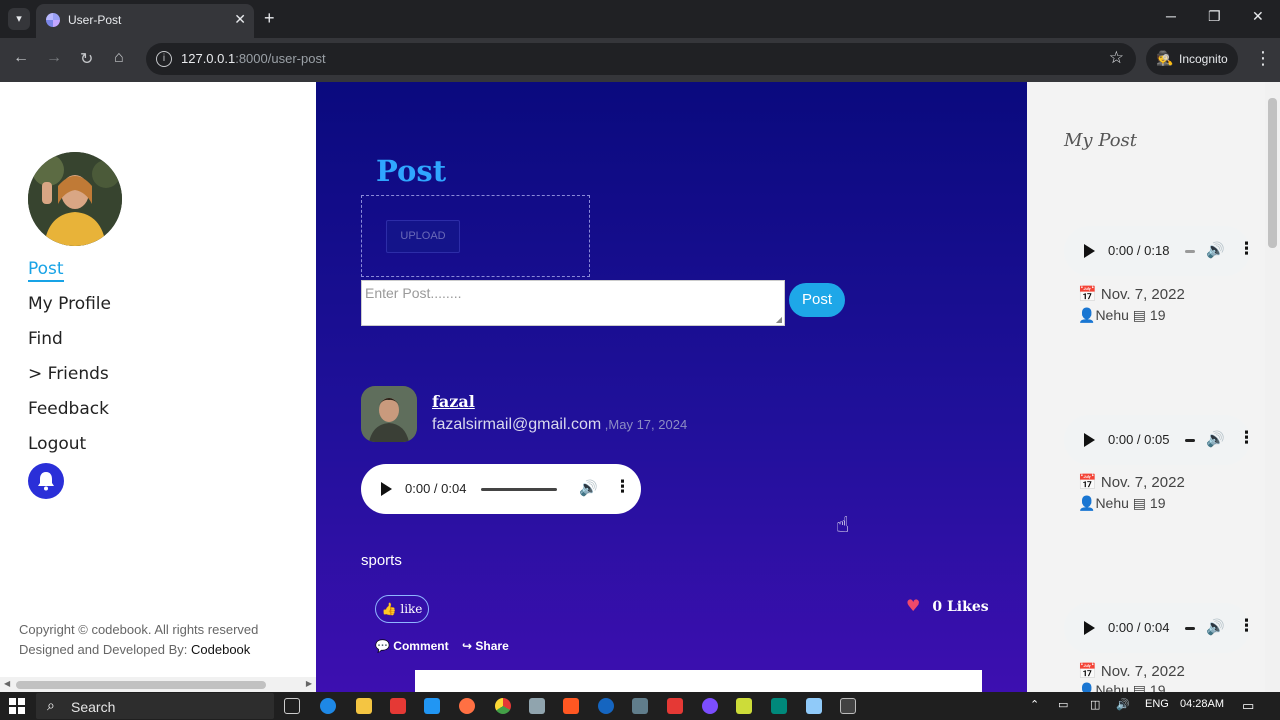 The width and height of the screenshot is (1280, 720). I want to click on site-info-icon: i, so click(164, 59).